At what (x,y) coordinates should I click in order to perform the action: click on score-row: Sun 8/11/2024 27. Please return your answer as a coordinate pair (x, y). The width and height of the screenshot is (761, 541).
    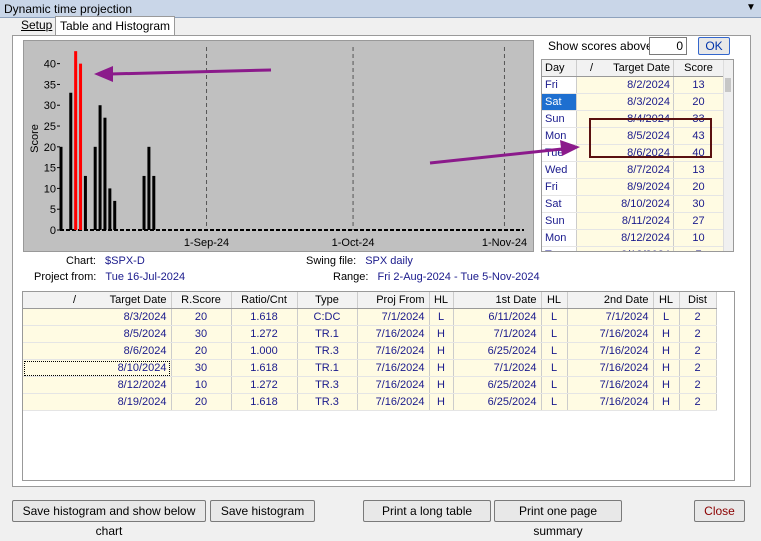
    Looking at the image, I should click on (633, 221).